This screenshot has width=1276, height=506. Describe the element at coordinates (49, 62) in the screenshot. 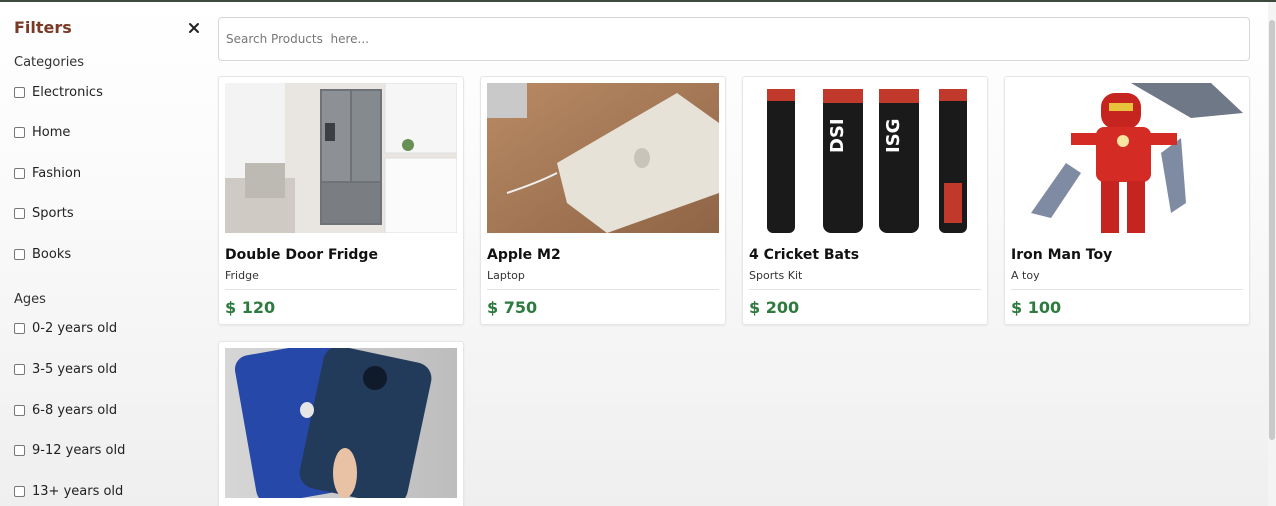

I see `categories-title: Categories` at that location.